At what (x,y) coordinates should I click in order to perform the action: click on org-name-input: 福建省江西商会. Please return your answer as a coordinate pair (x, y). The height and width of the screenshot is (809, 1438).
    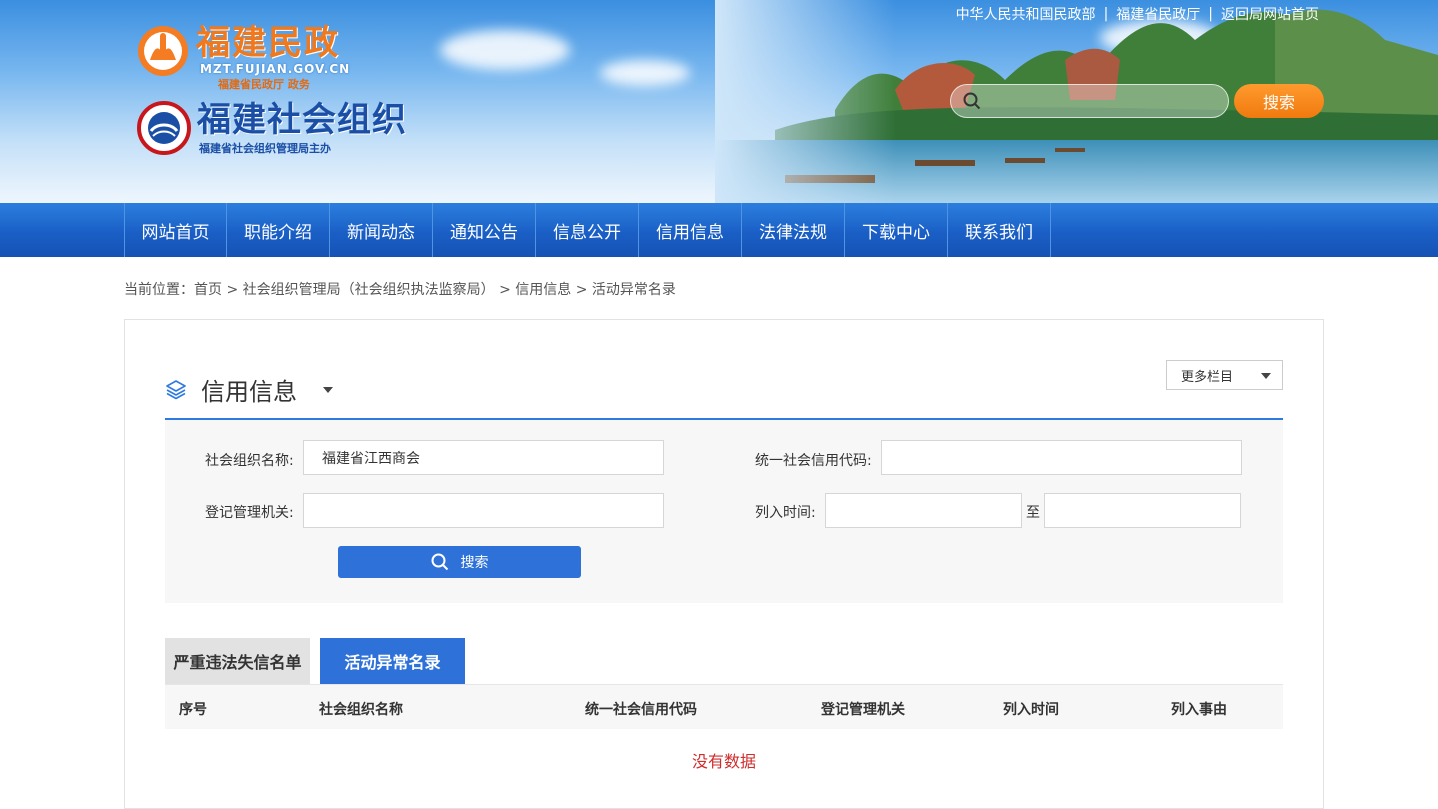
    Looking at the image, I should click on (483, 457).